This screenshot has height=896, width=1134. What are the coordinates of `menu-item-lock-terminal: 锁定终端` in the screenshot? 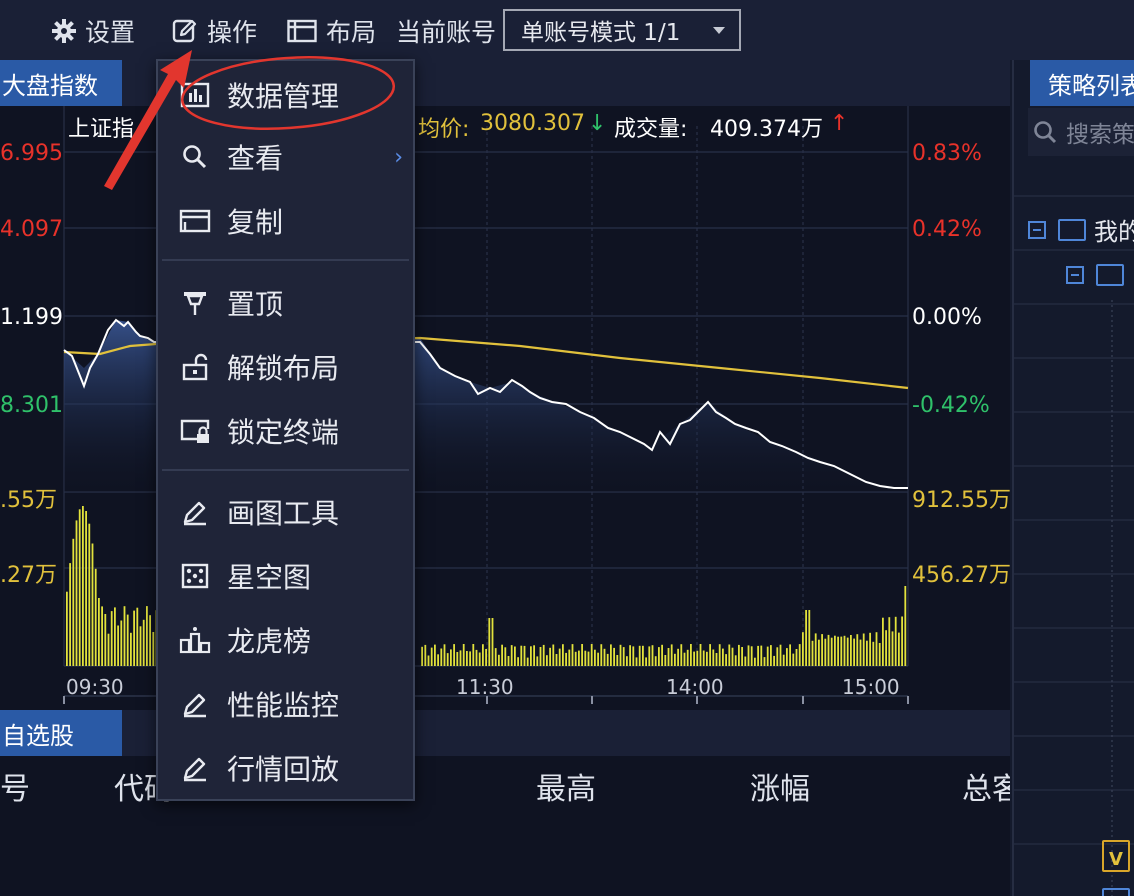 It's located at (285, 431).